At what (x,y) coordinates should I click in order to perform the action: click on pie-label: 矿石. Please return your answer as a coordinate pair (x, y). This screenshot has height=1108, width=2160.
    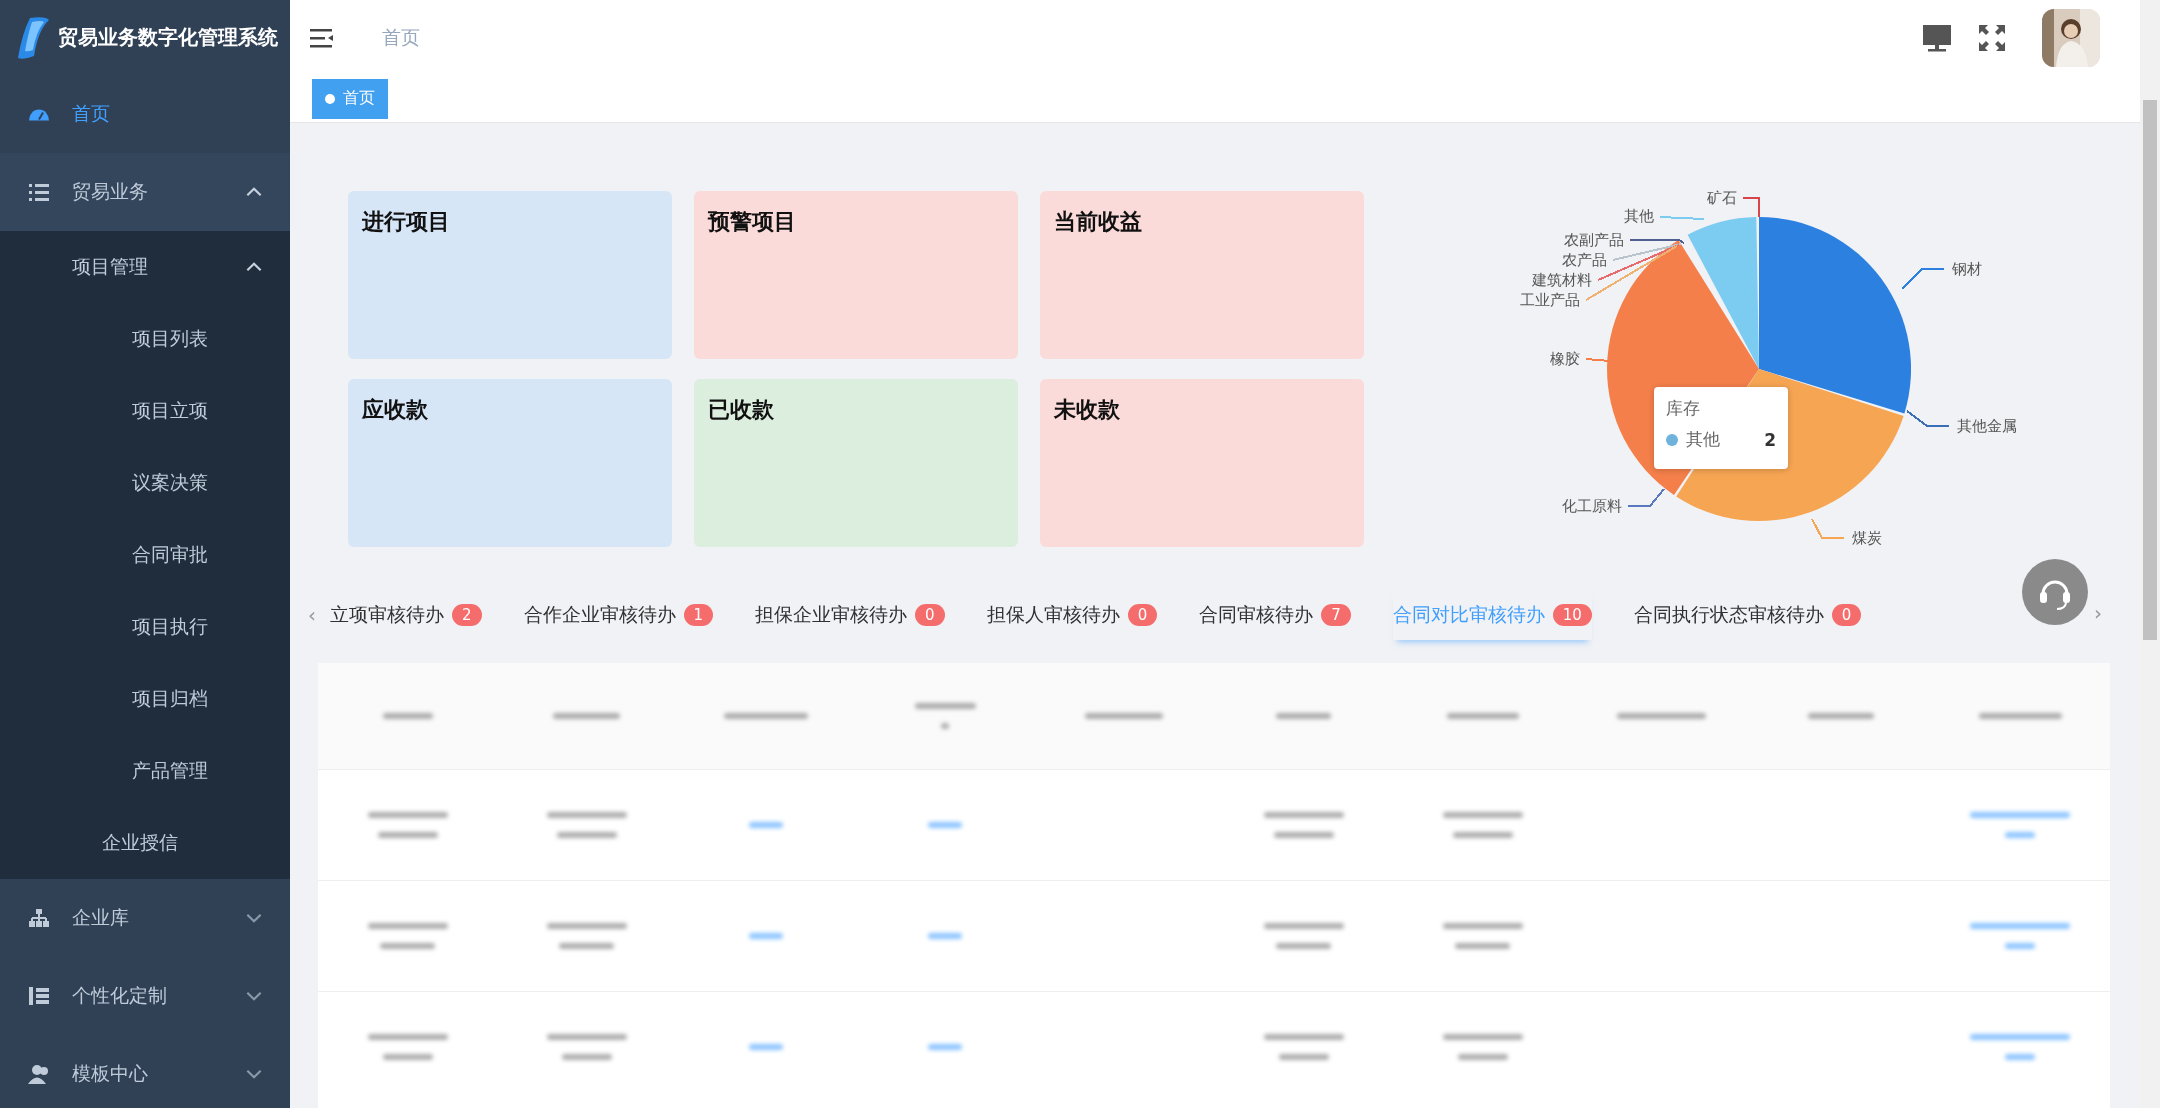
    Looking at the image, I should click on (1722, 198).